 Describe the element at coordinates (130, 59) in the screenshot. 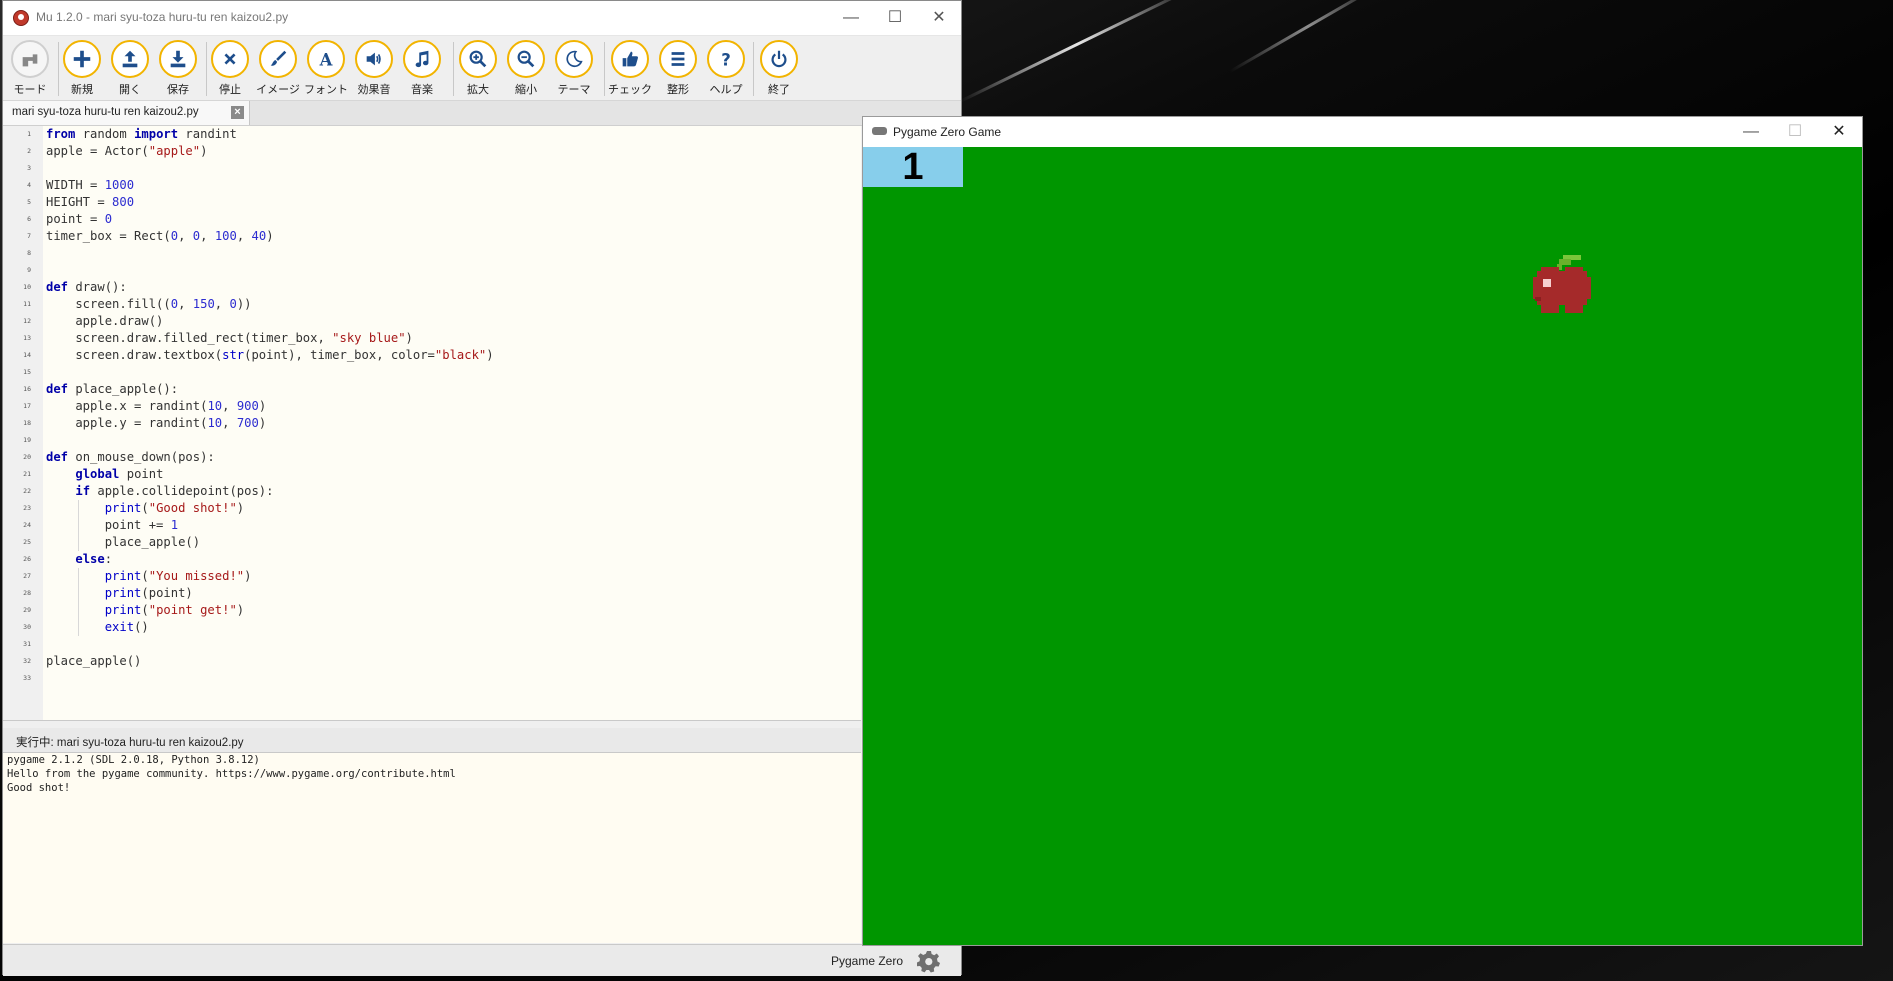

I see `upload-icon` at that location.